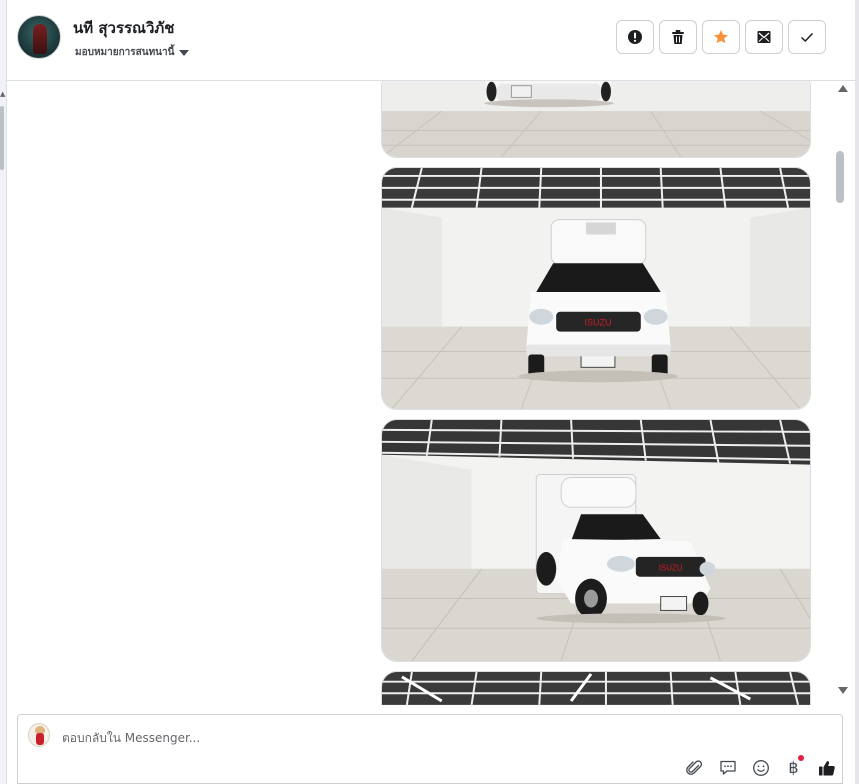  I want to click on exclamation-circle-icon, so click(635, 37).